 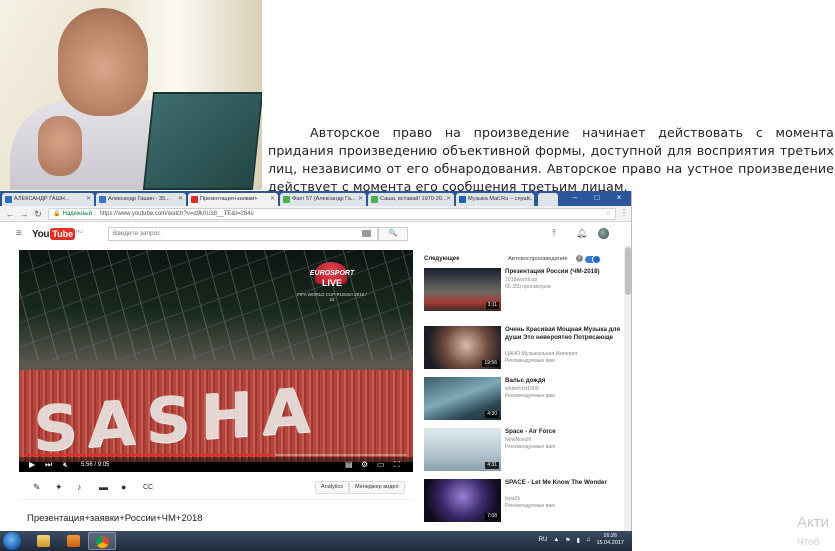 I want to click on browser-tab-5: Саша, вставай! 1970-20... ✕, so click(x=411, y=199).